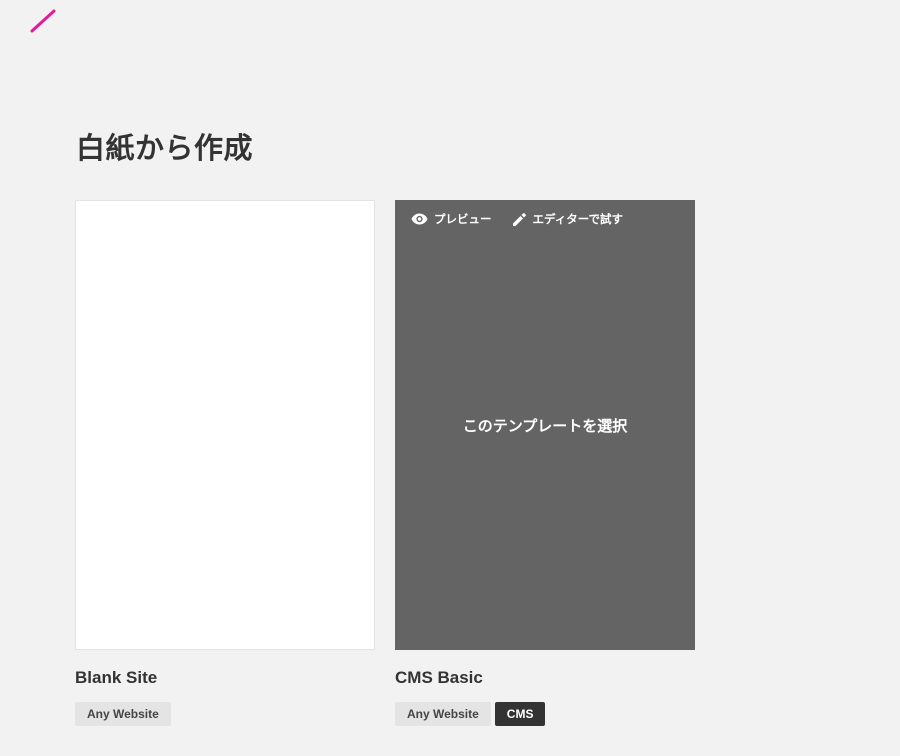 The width and height of the screenshot is (900, 756). I want to click on select-template-button: このテンプレートを選択, so click(545, 425).